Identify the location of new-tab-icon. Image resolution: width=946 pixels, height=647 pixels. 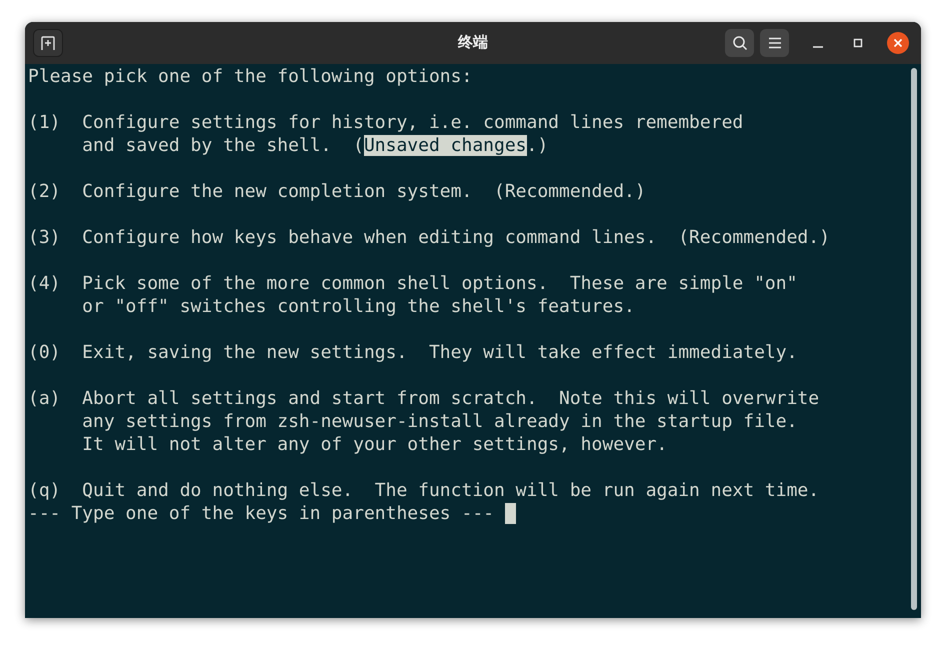
(48, 43).